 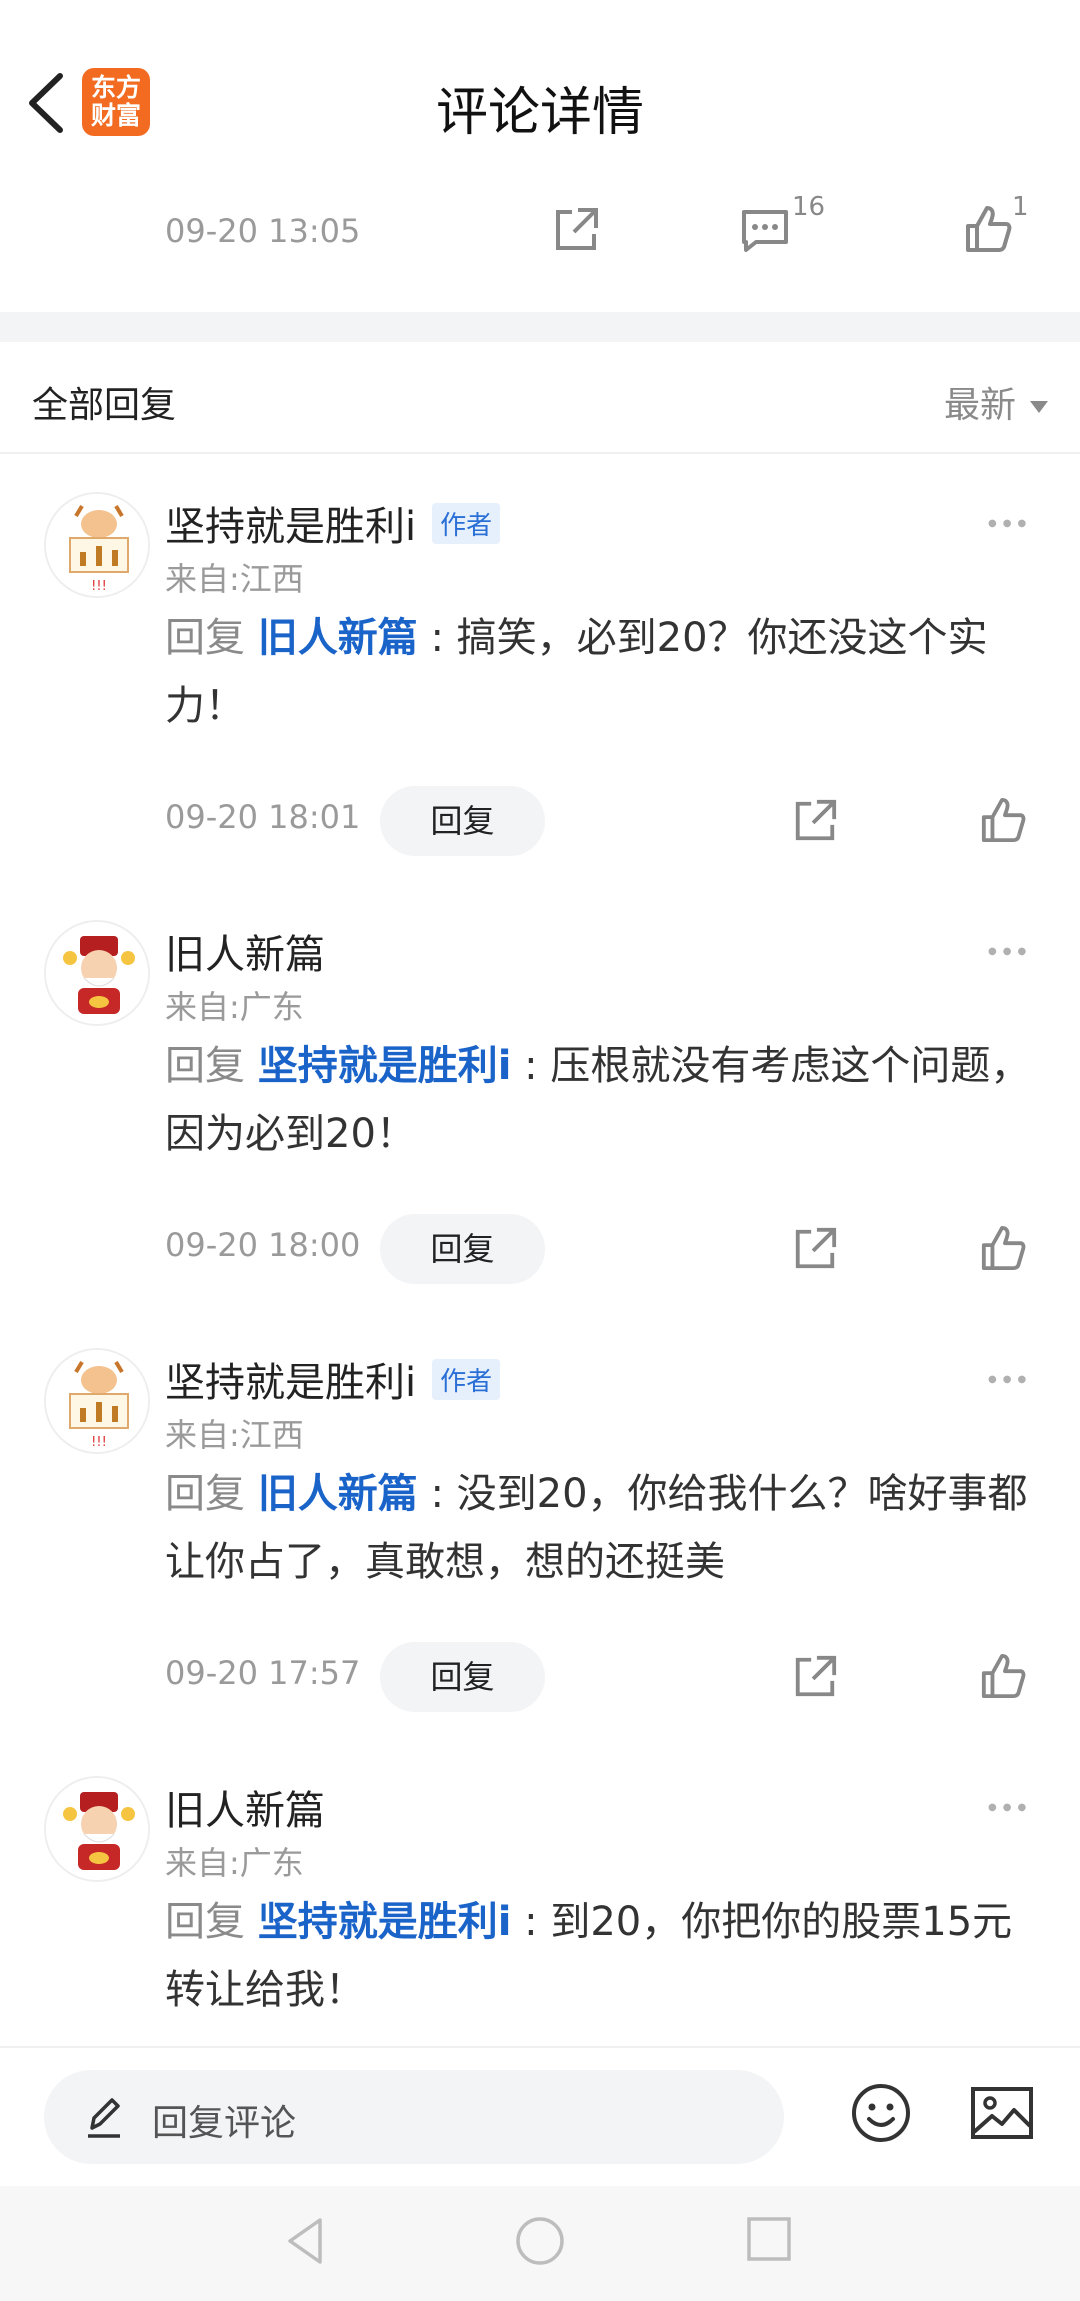 What do you see at coordinates (224, 2123) in the screenshot?
I see `reply-input-placeholder: 回复评论` at bounding box center [224, 2123].